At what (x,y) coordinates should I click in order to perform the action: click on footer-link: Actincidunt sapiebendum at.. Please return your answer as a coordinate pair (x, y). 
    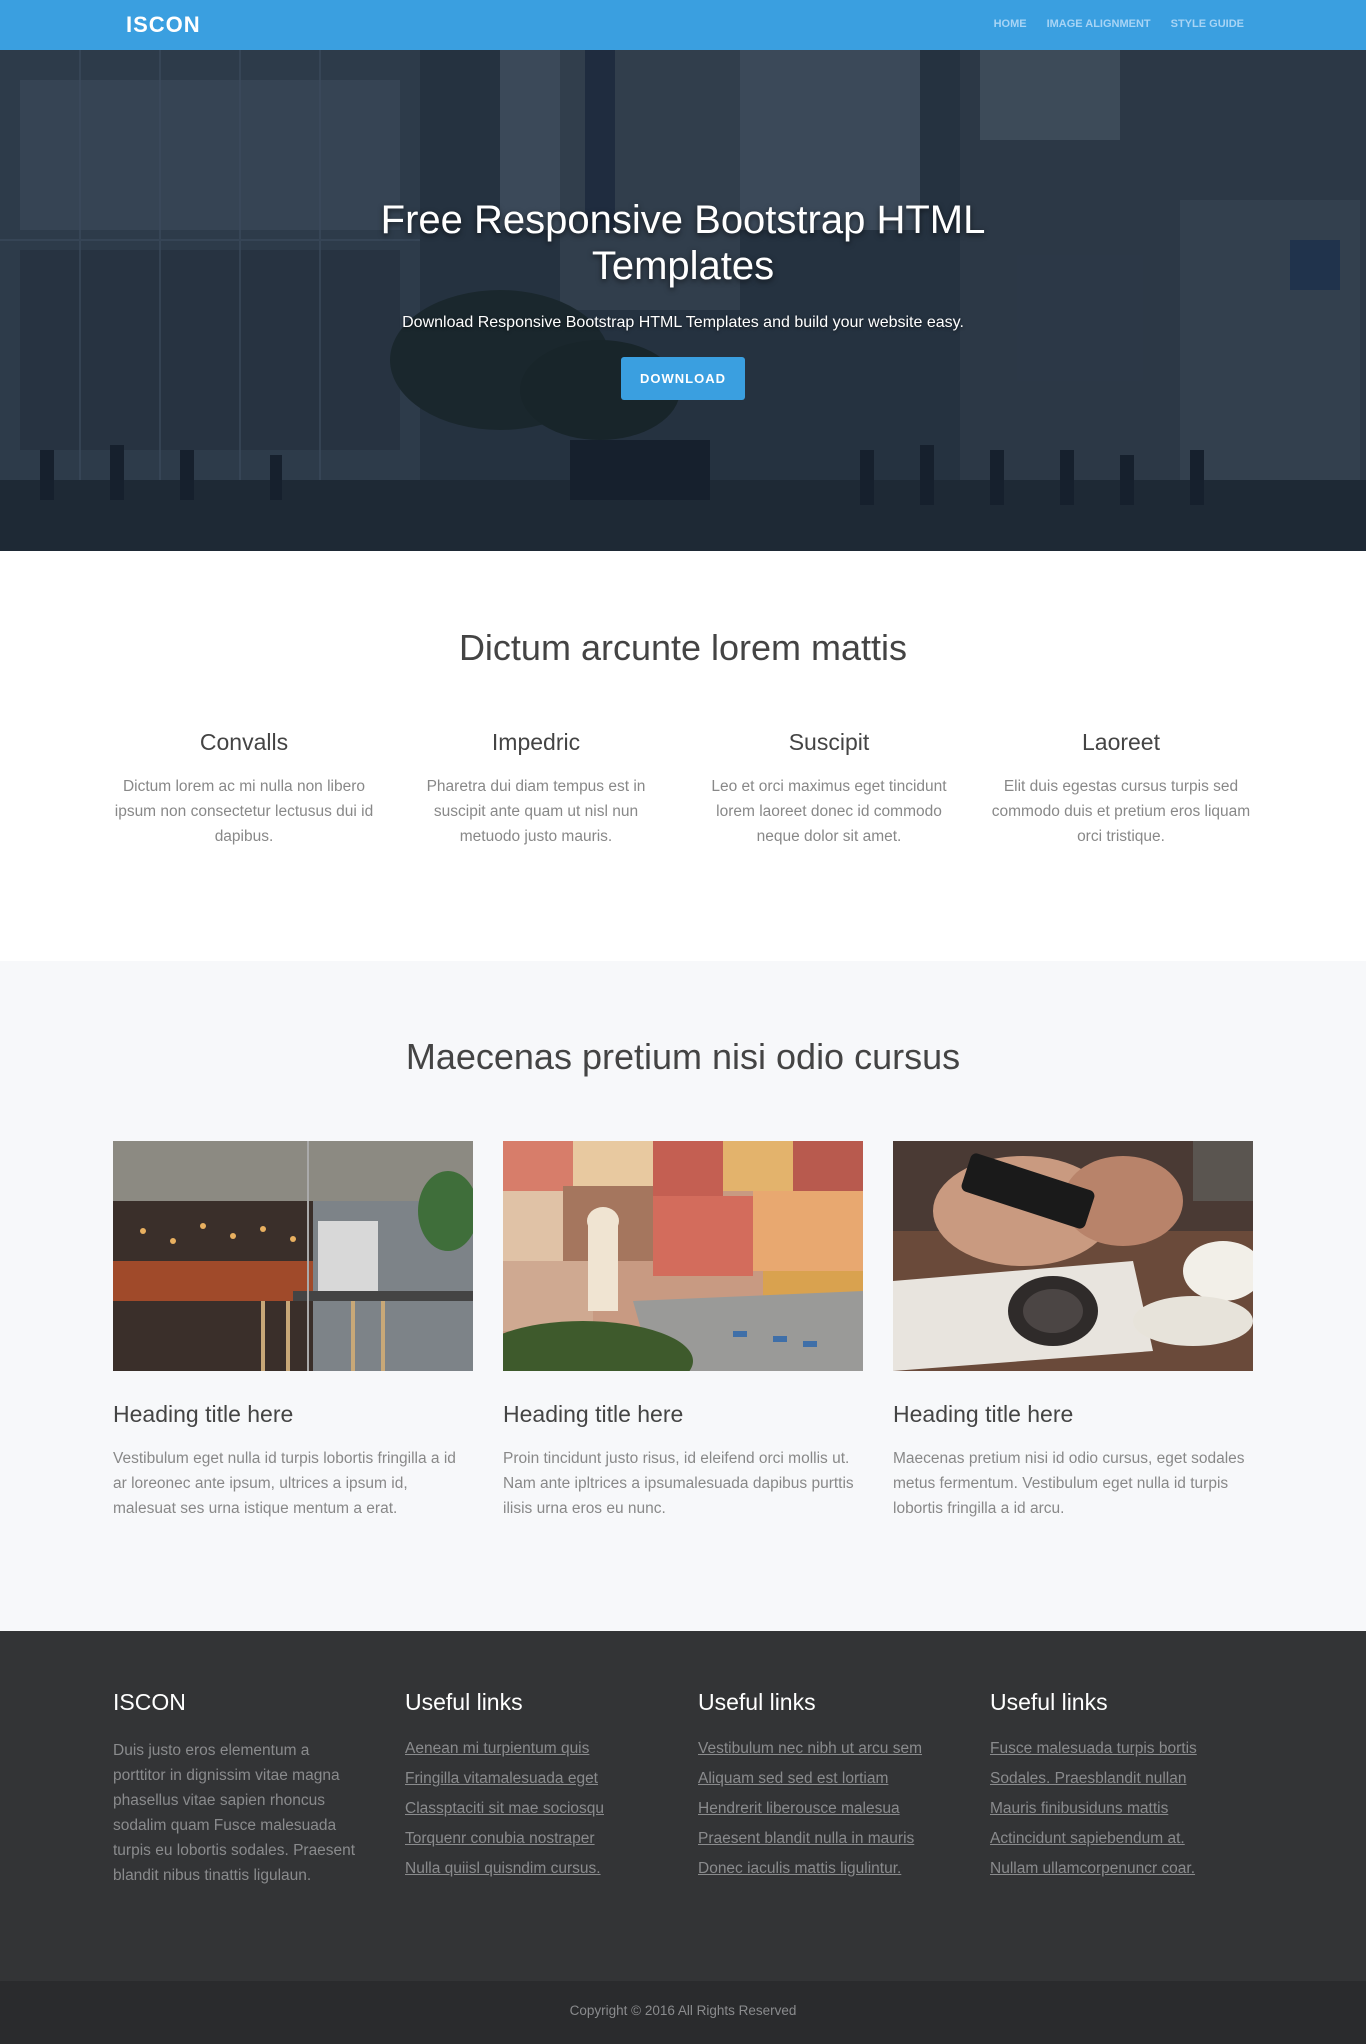
    Looking at the image, I should click on (1087, 1838).